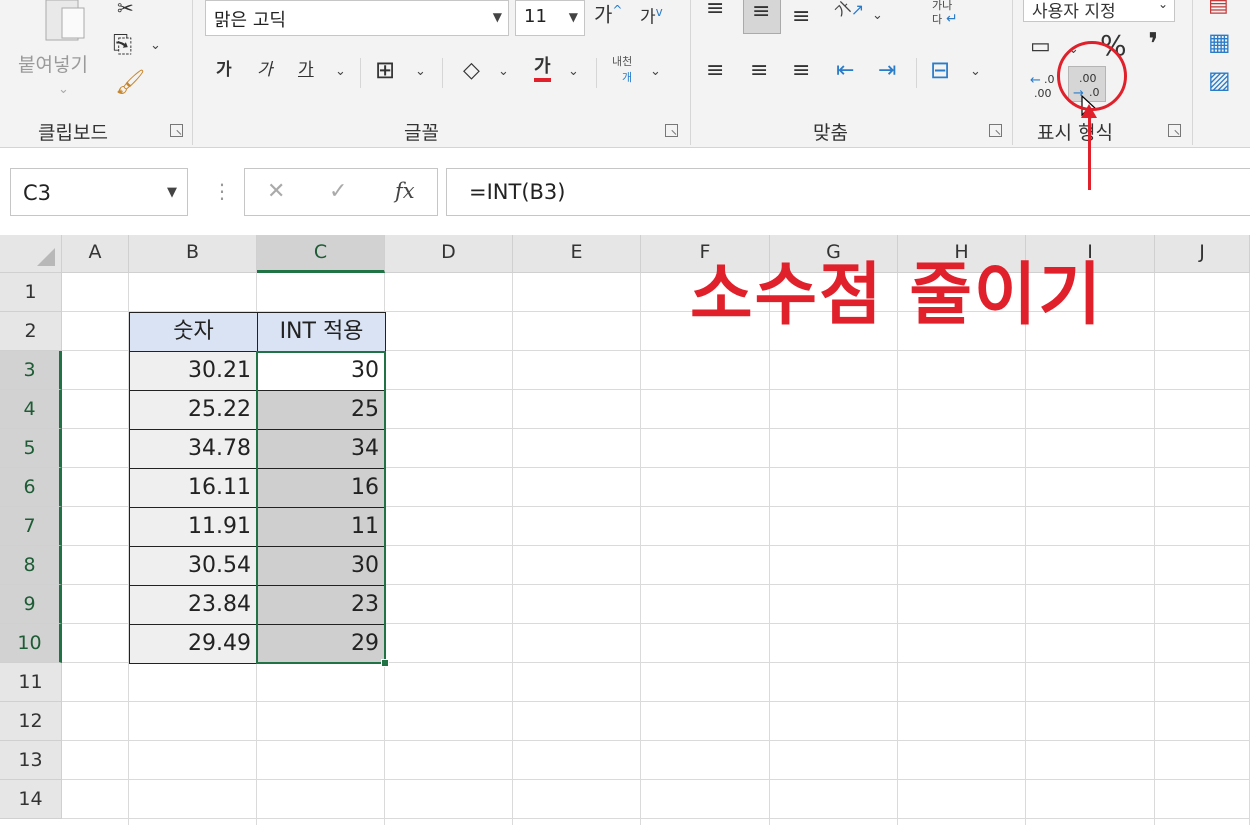 This screenshot has width=1250, height=825. What do you see at coordinates (1040, 47) in the screenshot?
I see `accounting-format-icon: ▭` at bounding box center [1040, 47].